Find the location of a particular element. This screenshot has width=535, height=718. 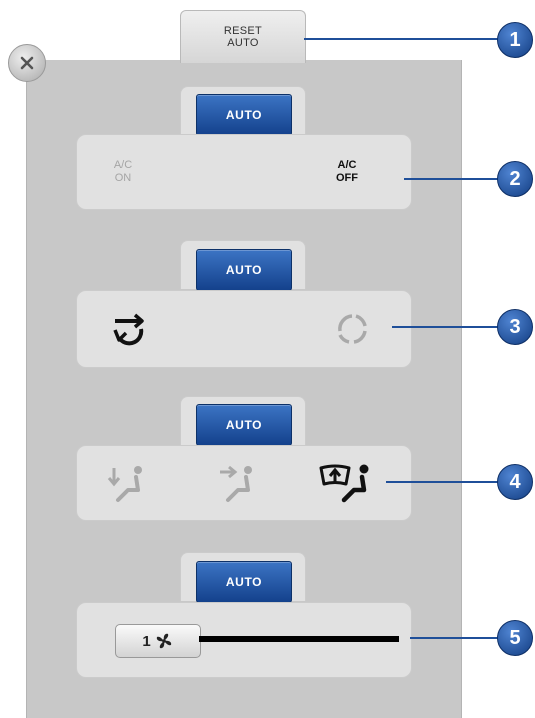

ac-on-line2: ON is located at coordinates (123, 178).